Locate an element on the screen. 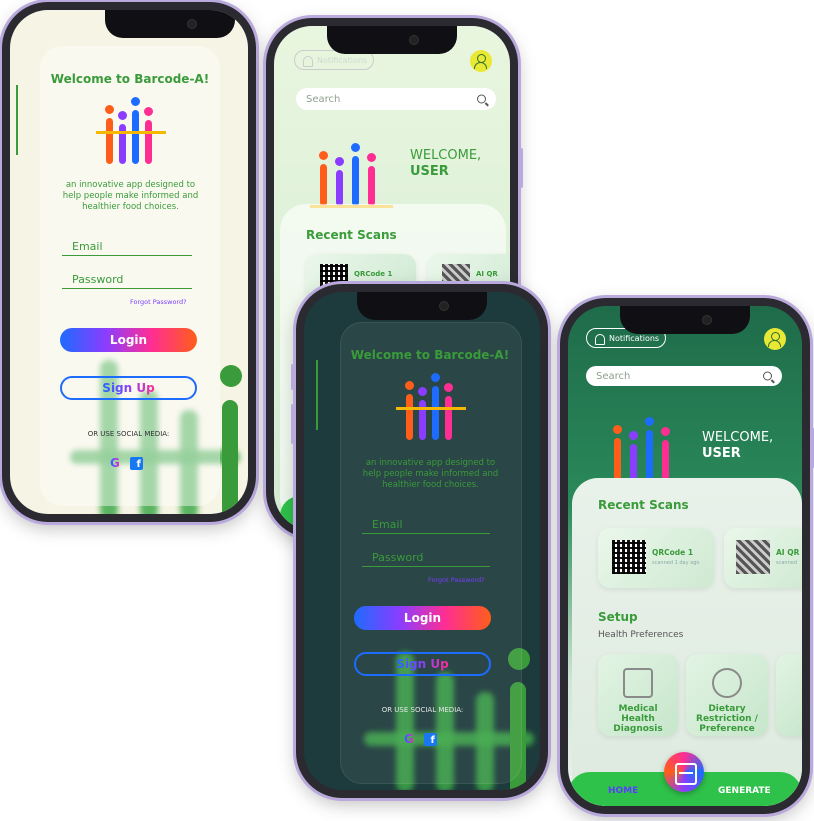 The height and width of the screenshot is (821, 814). bell-icon is located at coordinates (308, 61).